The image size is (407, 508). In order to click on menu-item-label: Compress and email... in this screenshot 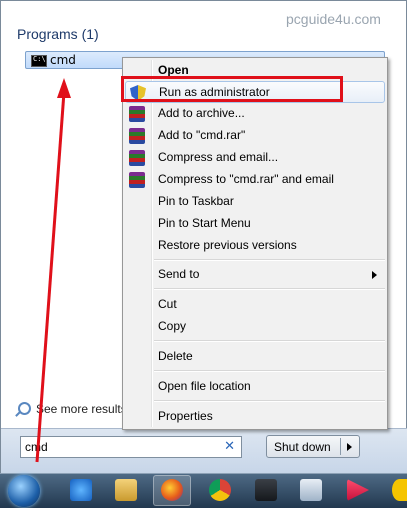, I will do `click(218, 157)`.